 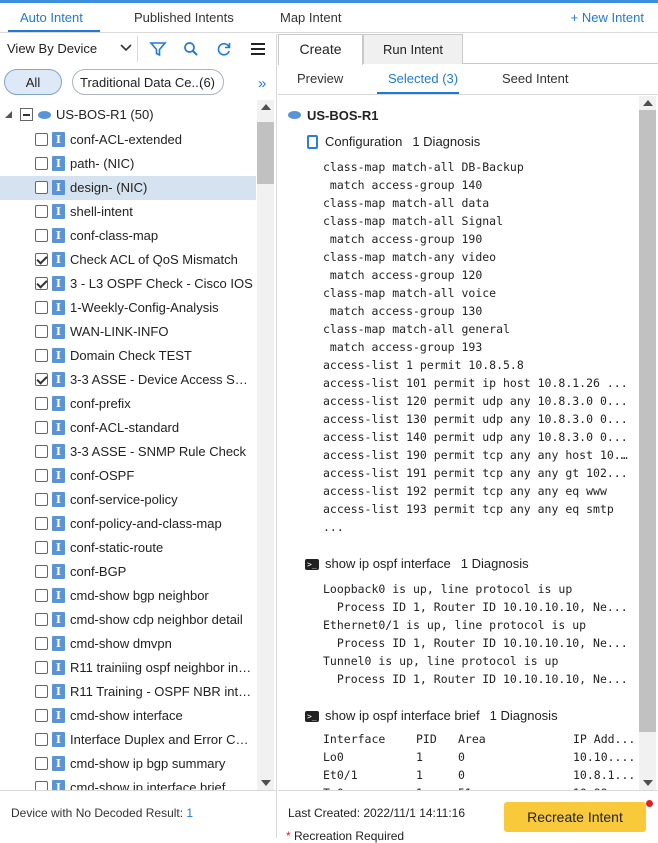 What do you see at coordinates (310, 17) in the screenshot?
I see `tab-map-intent: Map Intent` at bounding box center [310, 17].